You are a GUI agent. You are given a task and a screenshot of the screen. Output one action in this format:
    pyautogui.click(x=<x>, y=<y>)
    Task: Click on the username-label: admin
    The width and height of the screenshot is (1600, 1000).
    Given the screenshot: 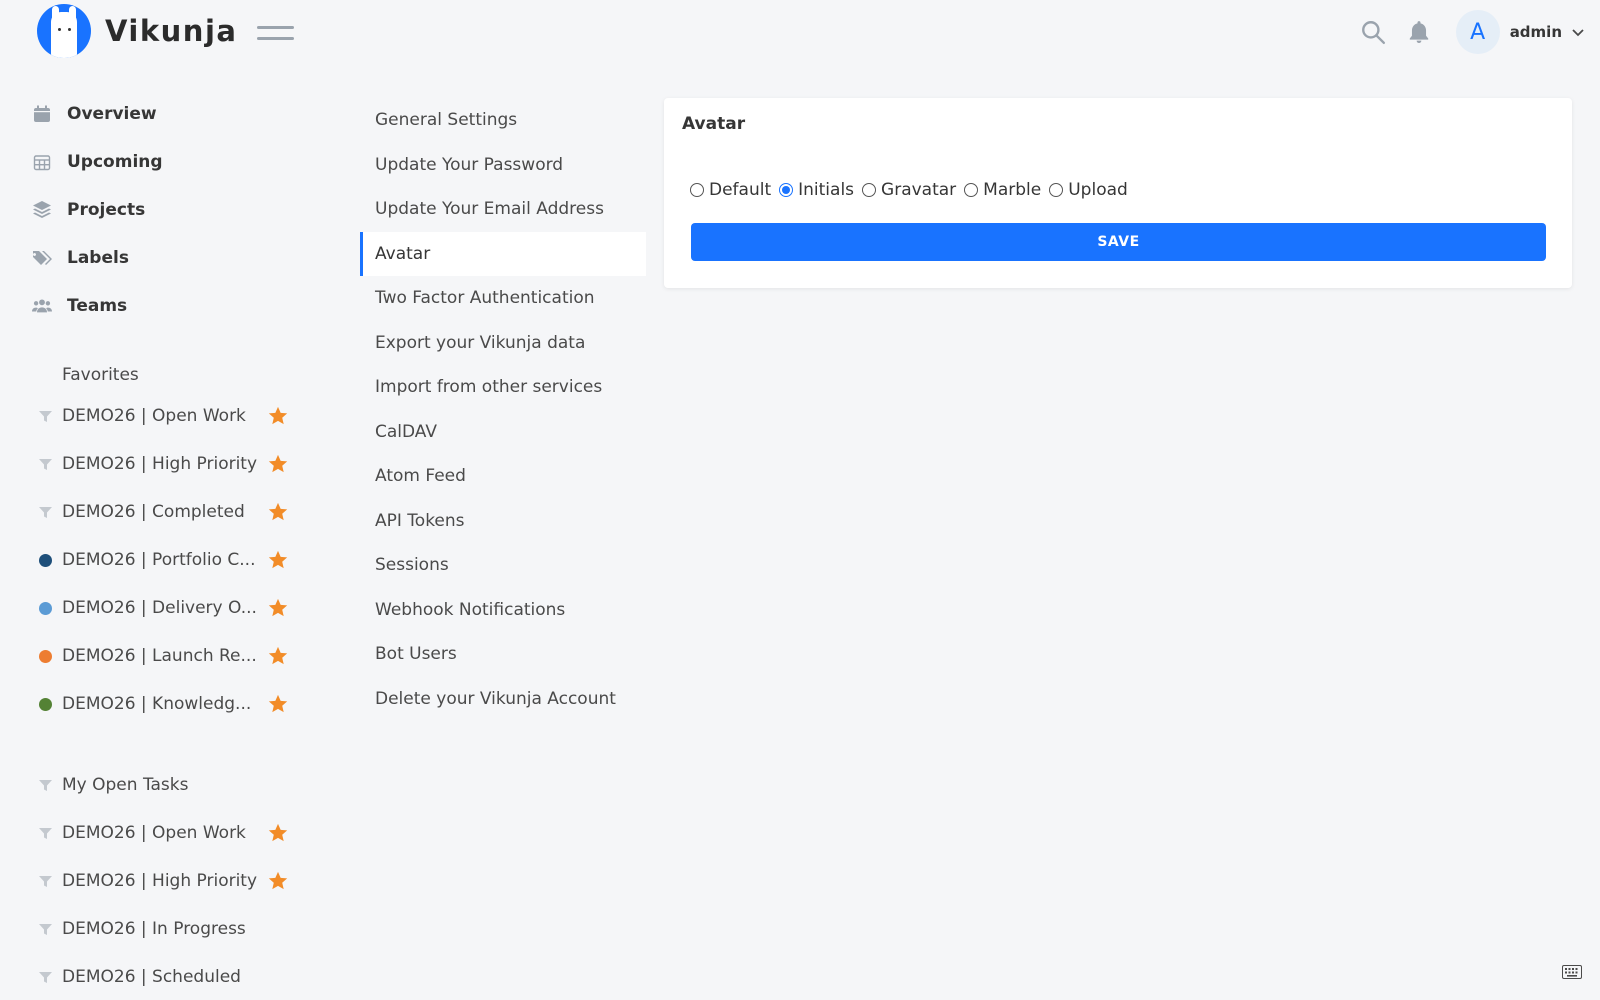 What is the action you would take?
    pyautogui.click(x=1536, y=32)
    